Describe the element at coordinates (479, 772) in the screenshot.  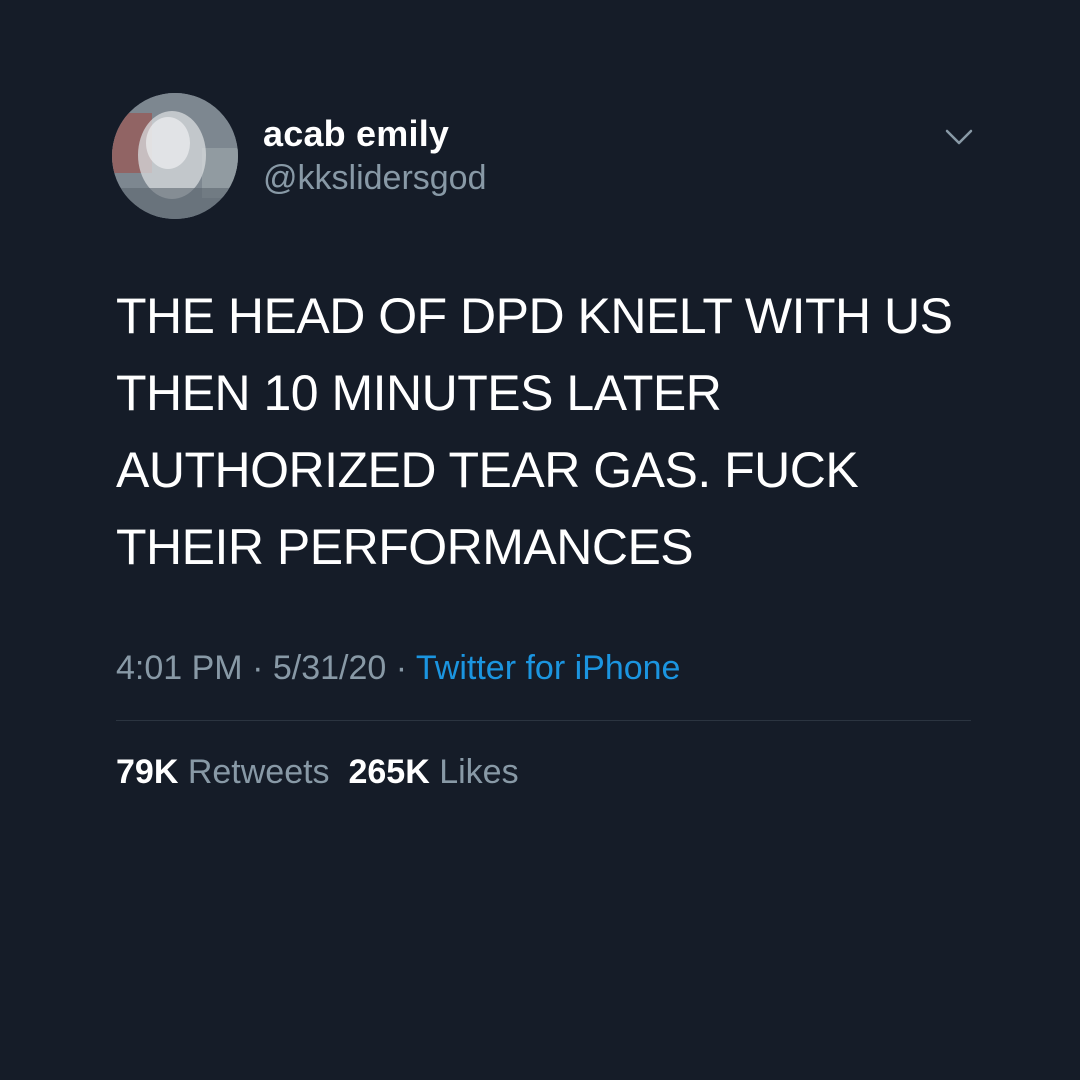
I see `likes-label: Likes` at that location.